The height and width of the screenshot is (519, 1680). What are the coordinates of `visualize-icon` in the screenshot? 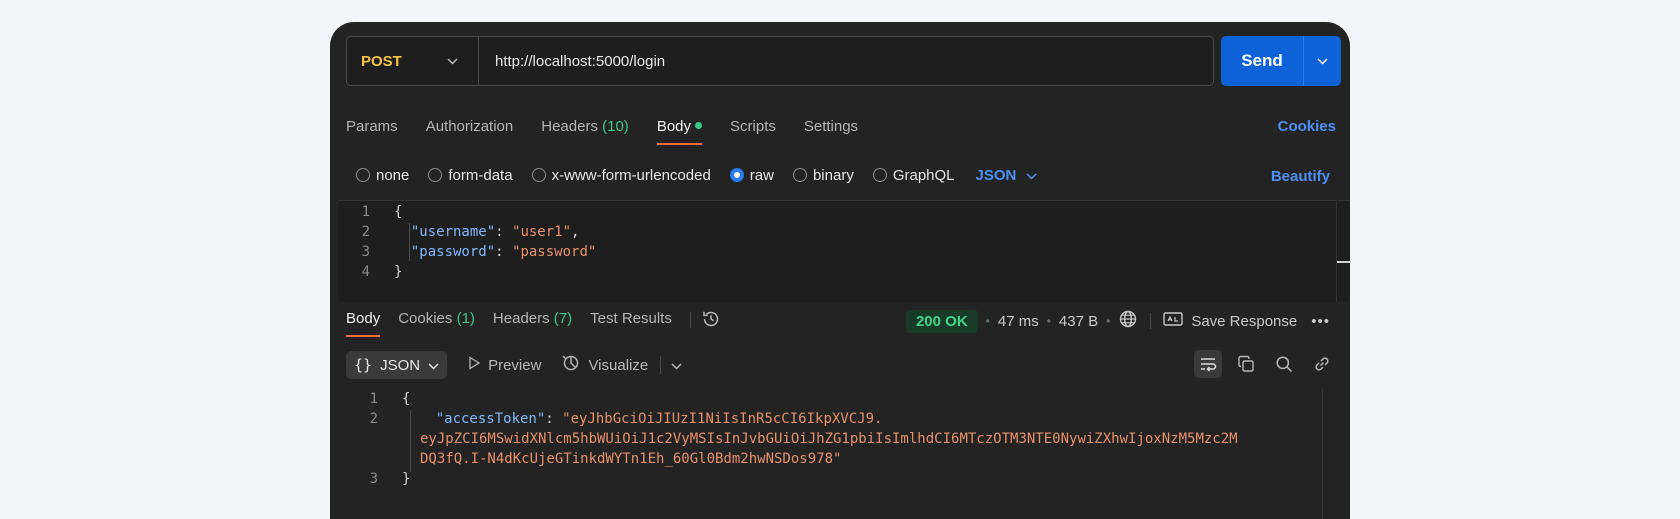 It's located at (571, 365).